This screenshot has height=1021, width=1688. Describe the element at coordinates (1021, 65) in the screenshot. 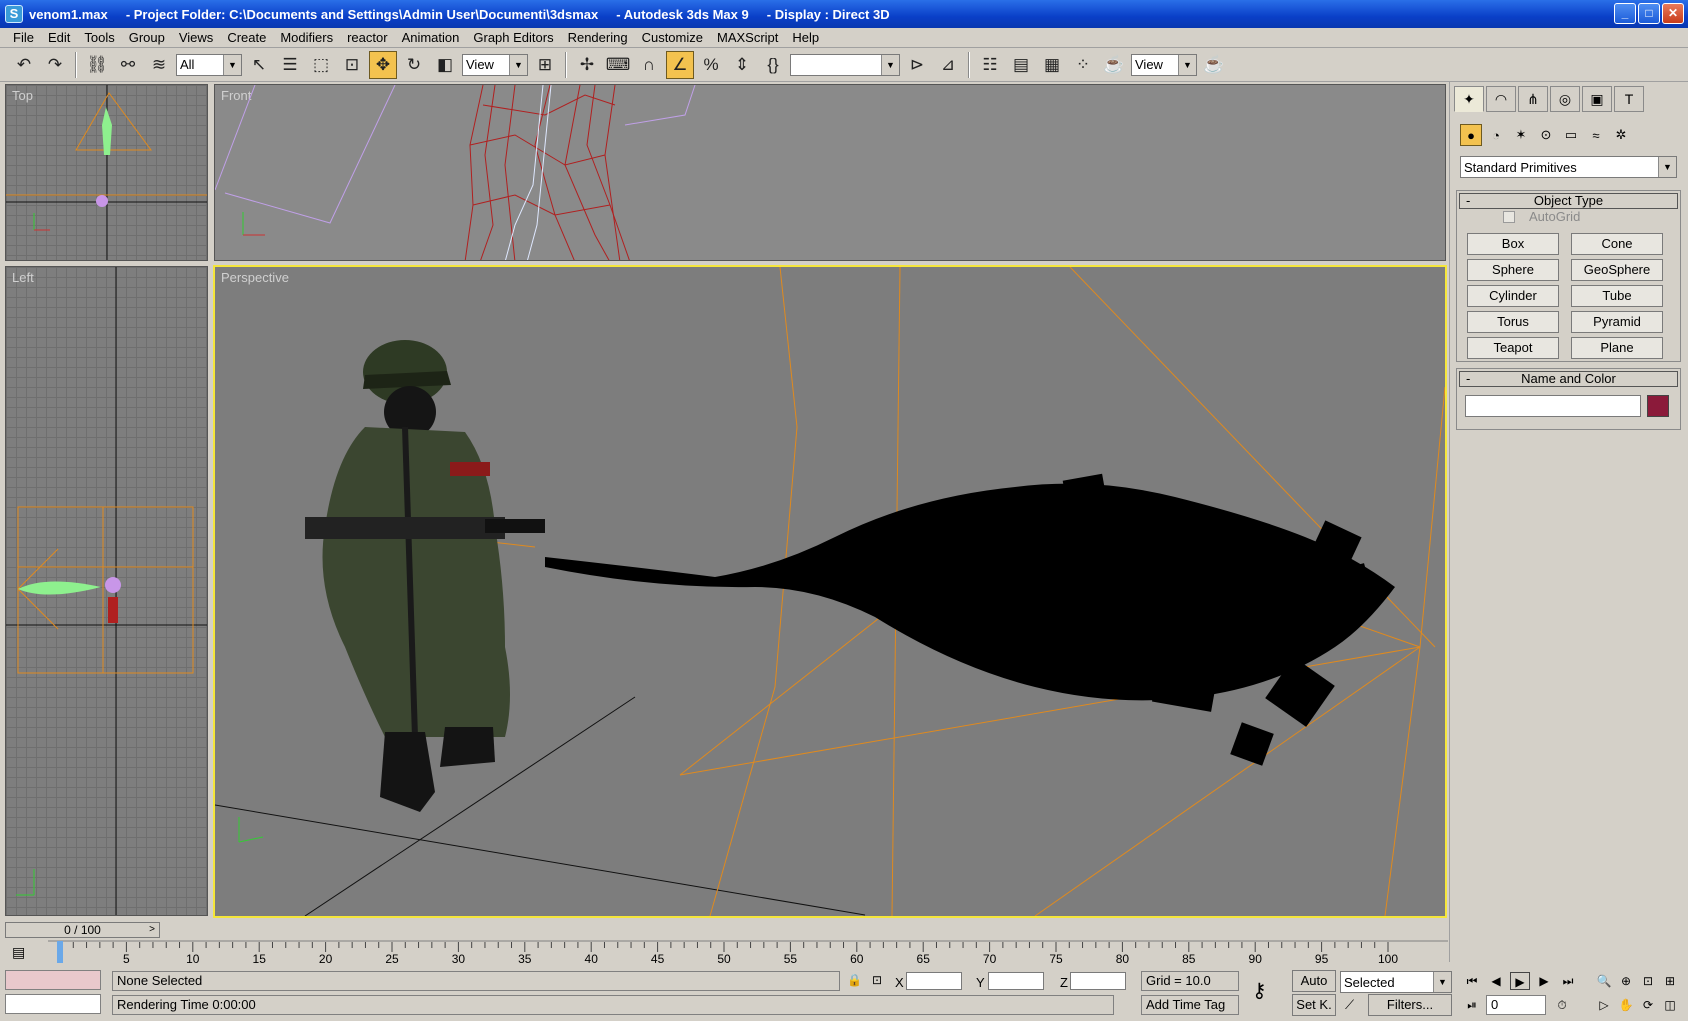

I see `curve-editor-icon: ▤` at that location.